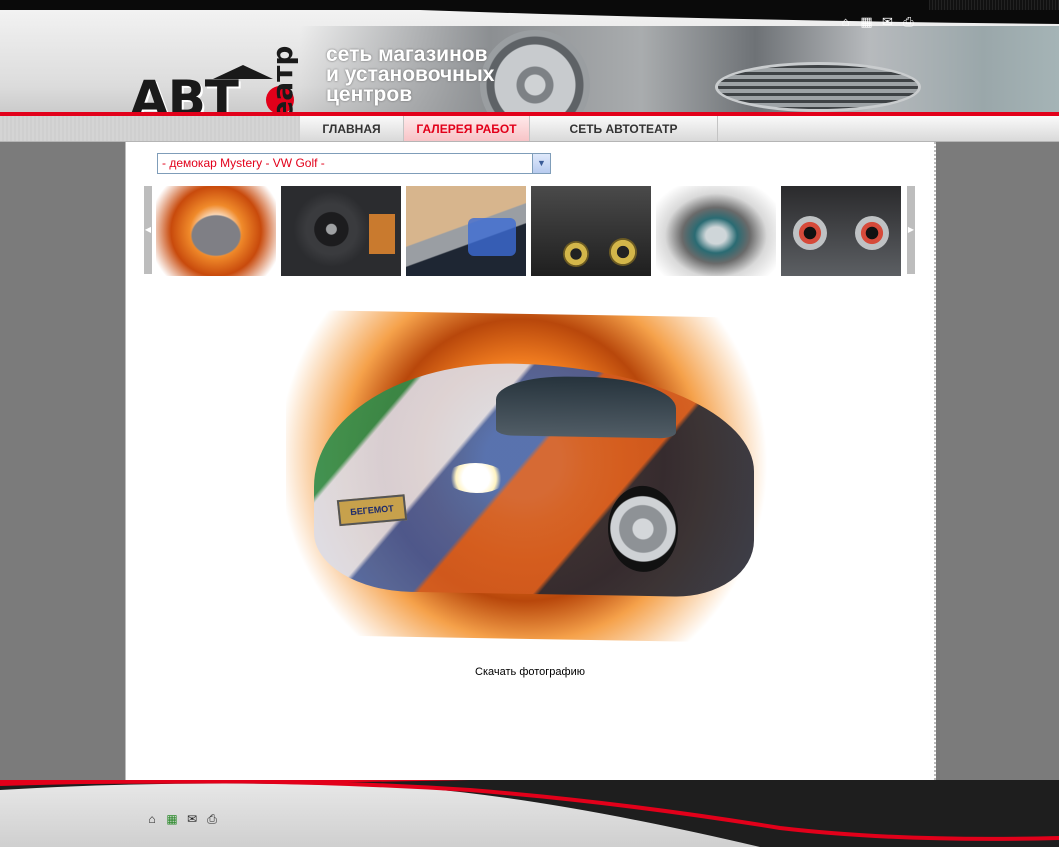 The height and width of the screenshot is (847, 1059). What do you see at coordinates (911, 230) in the screenshot?
I see `thumbs-scroll-right-button: ▶` at bounding box center [911, 230].